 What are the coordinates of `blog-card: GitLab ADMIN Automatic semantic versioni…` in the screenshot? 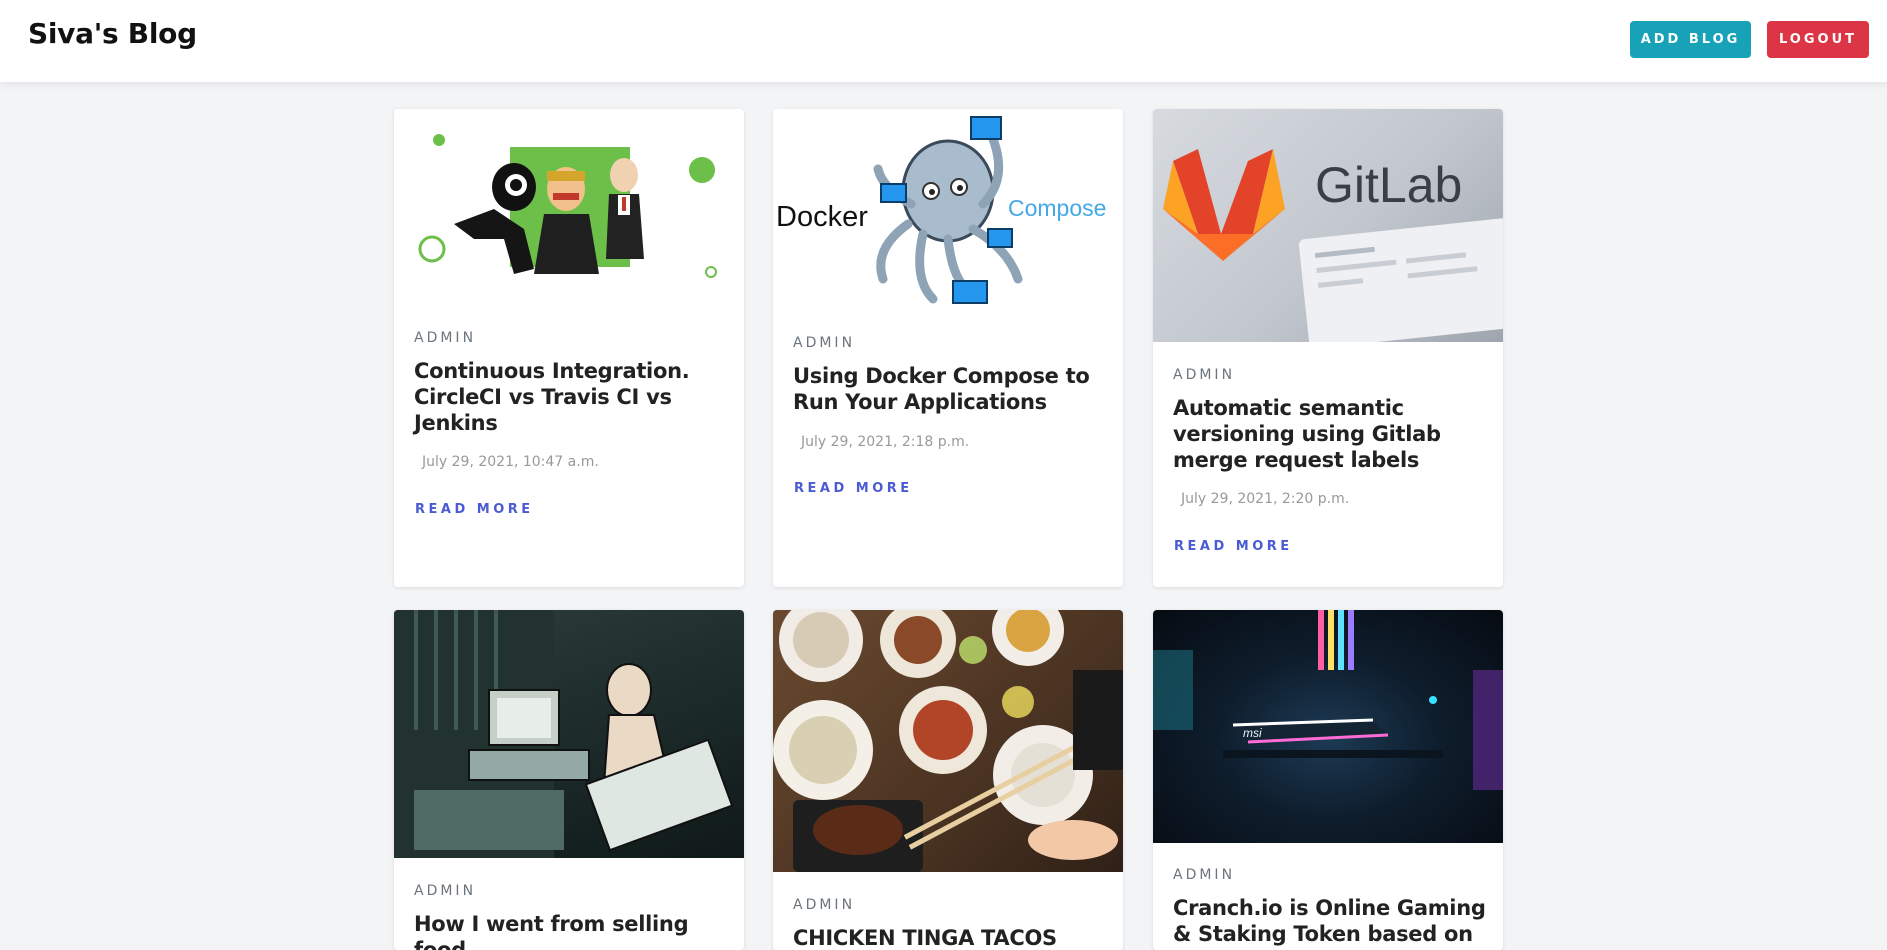 It's located at (1328, 348).